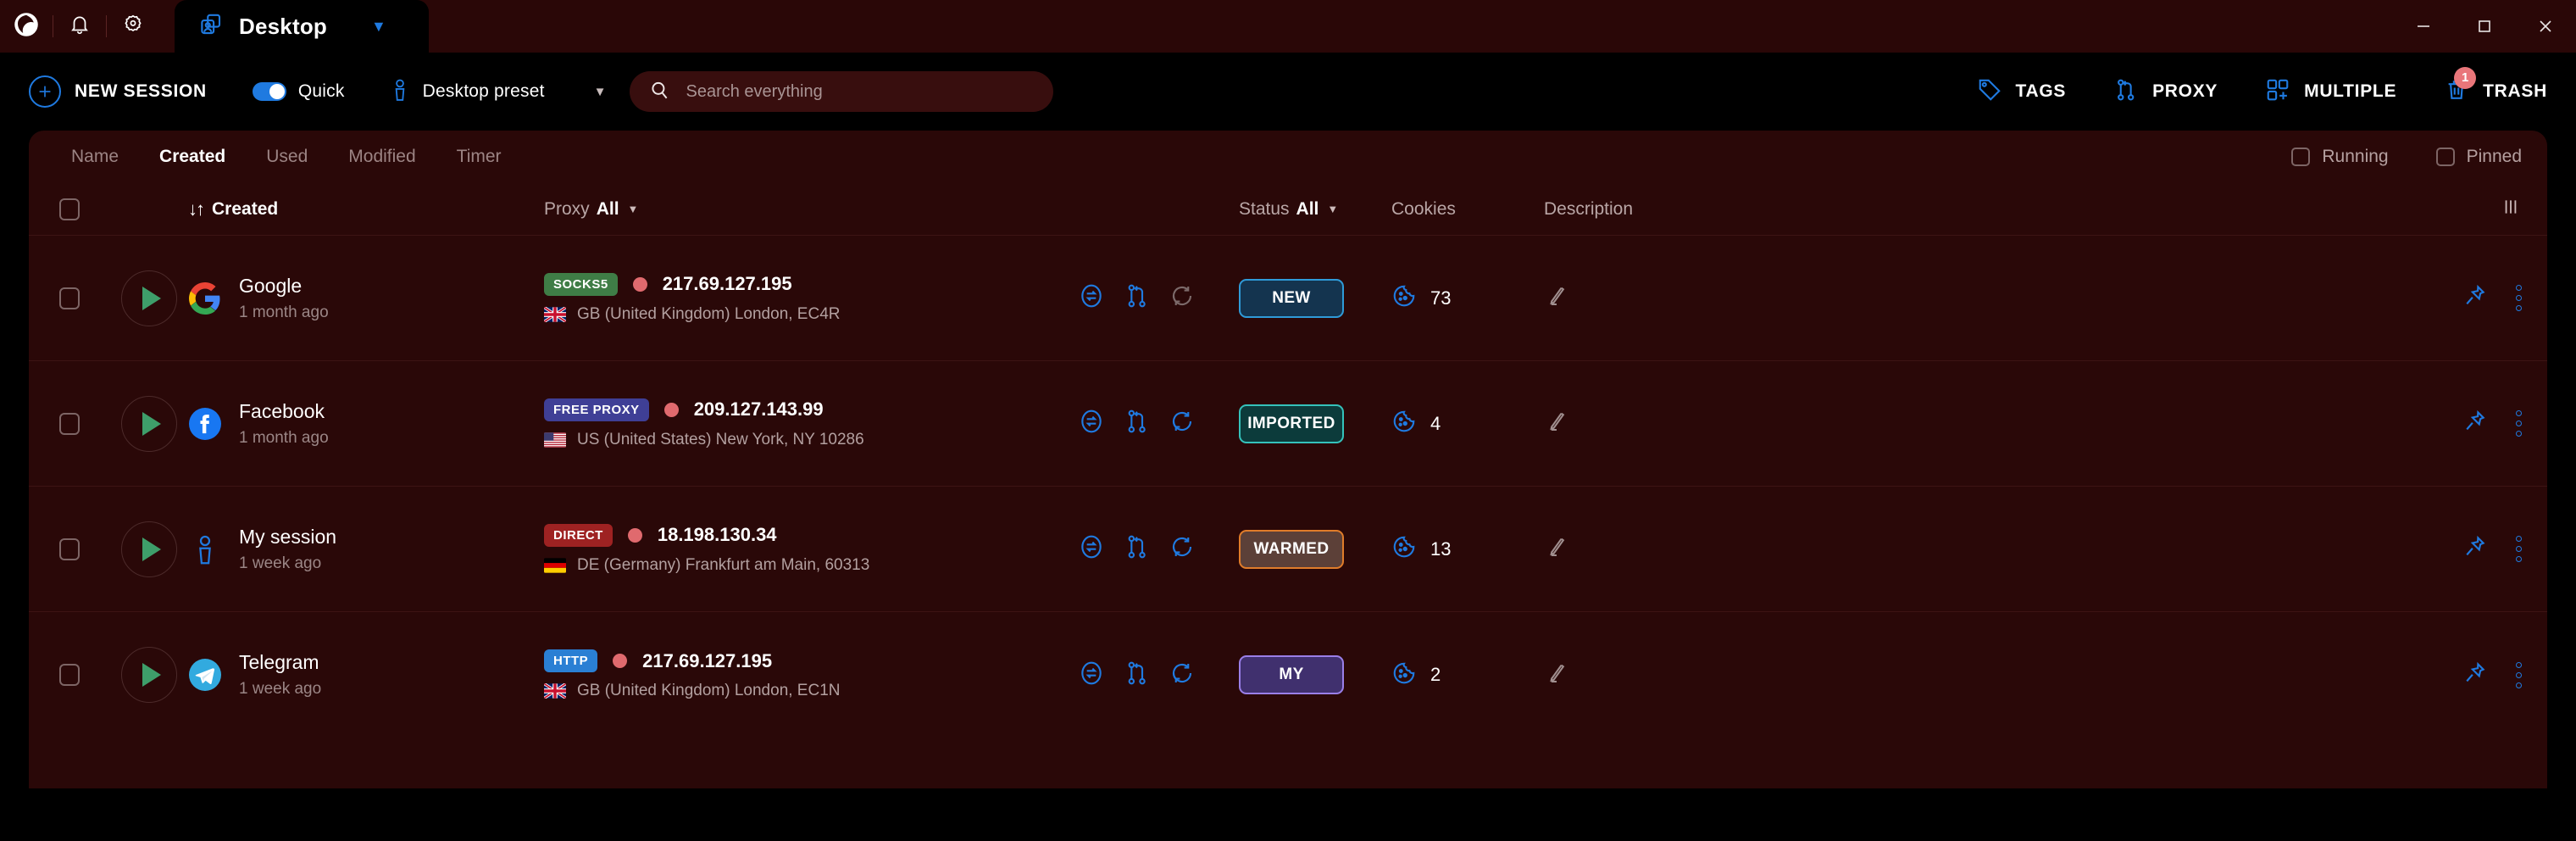  What do you see at coordinates (26, 26) in the screenshot?
I see `app-logo-button` at bounding box center [26, 26].